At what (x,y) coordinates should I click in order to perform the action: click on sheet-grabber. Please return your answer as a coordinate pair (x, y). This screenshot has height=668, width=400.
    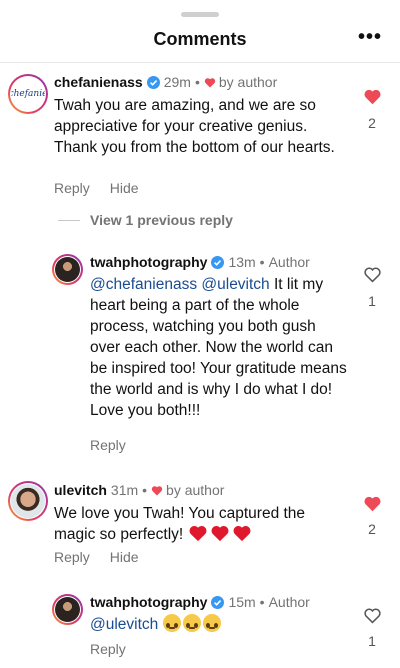
    Looking at the image, I should click on (200, 14).